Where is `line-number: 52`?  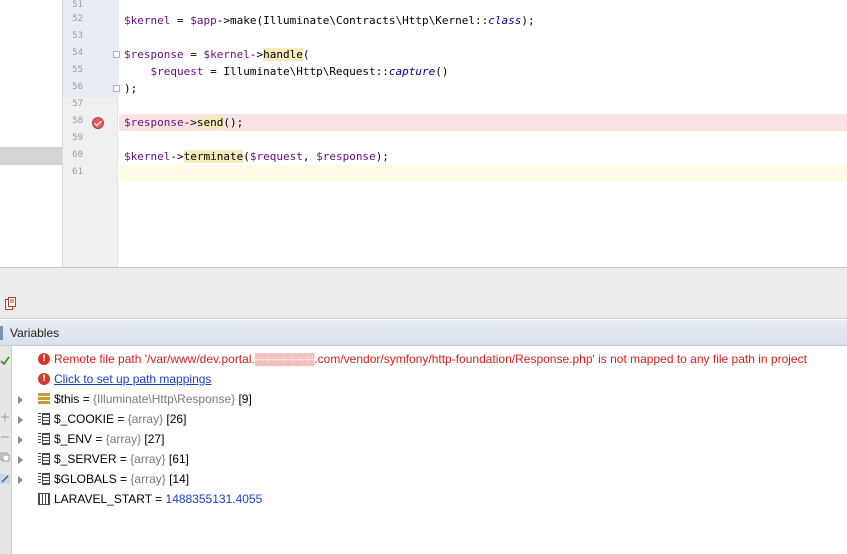 line-number: 52 is located at coordinates (77, 19).